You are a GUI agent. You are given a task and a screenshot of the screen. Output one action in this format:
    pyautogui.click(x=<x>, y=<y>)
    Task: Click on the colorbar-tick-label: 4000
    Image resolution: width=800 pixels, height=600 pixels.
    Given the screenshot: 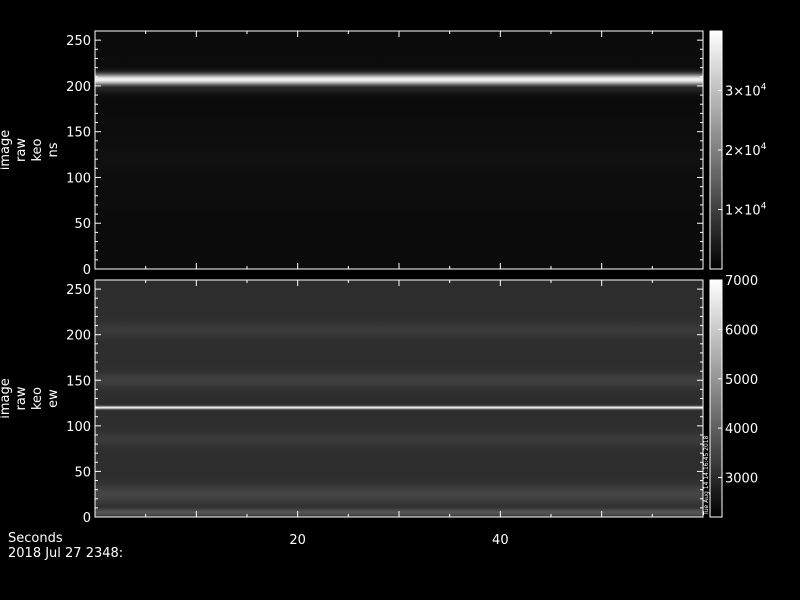 What is the action you would take?
    pyautogui.click(x=741, y=429)
    